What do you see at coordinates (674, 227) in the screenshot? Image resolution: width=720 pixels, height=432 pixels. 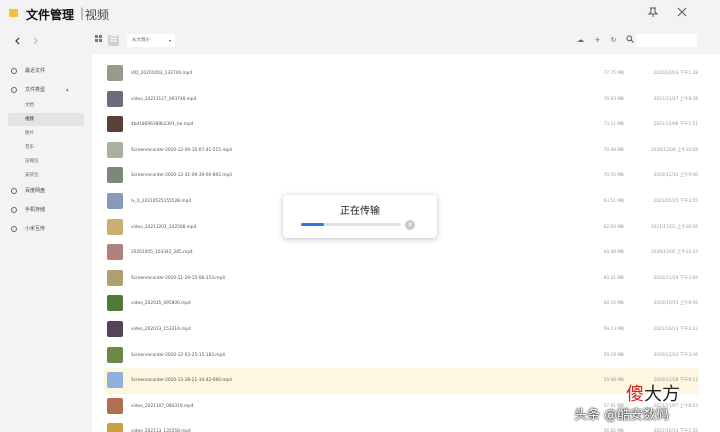 I see `file-date: 2021/12/01 上午10:26` at bounding box center [674, 227].